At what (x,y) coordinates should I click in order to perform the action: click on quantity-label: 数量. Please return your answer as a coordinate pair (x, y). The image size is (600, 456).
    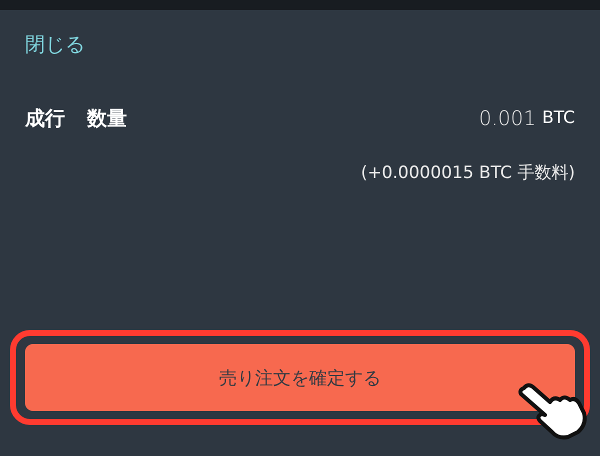
    Looking at the image, I should click on (107, 118).